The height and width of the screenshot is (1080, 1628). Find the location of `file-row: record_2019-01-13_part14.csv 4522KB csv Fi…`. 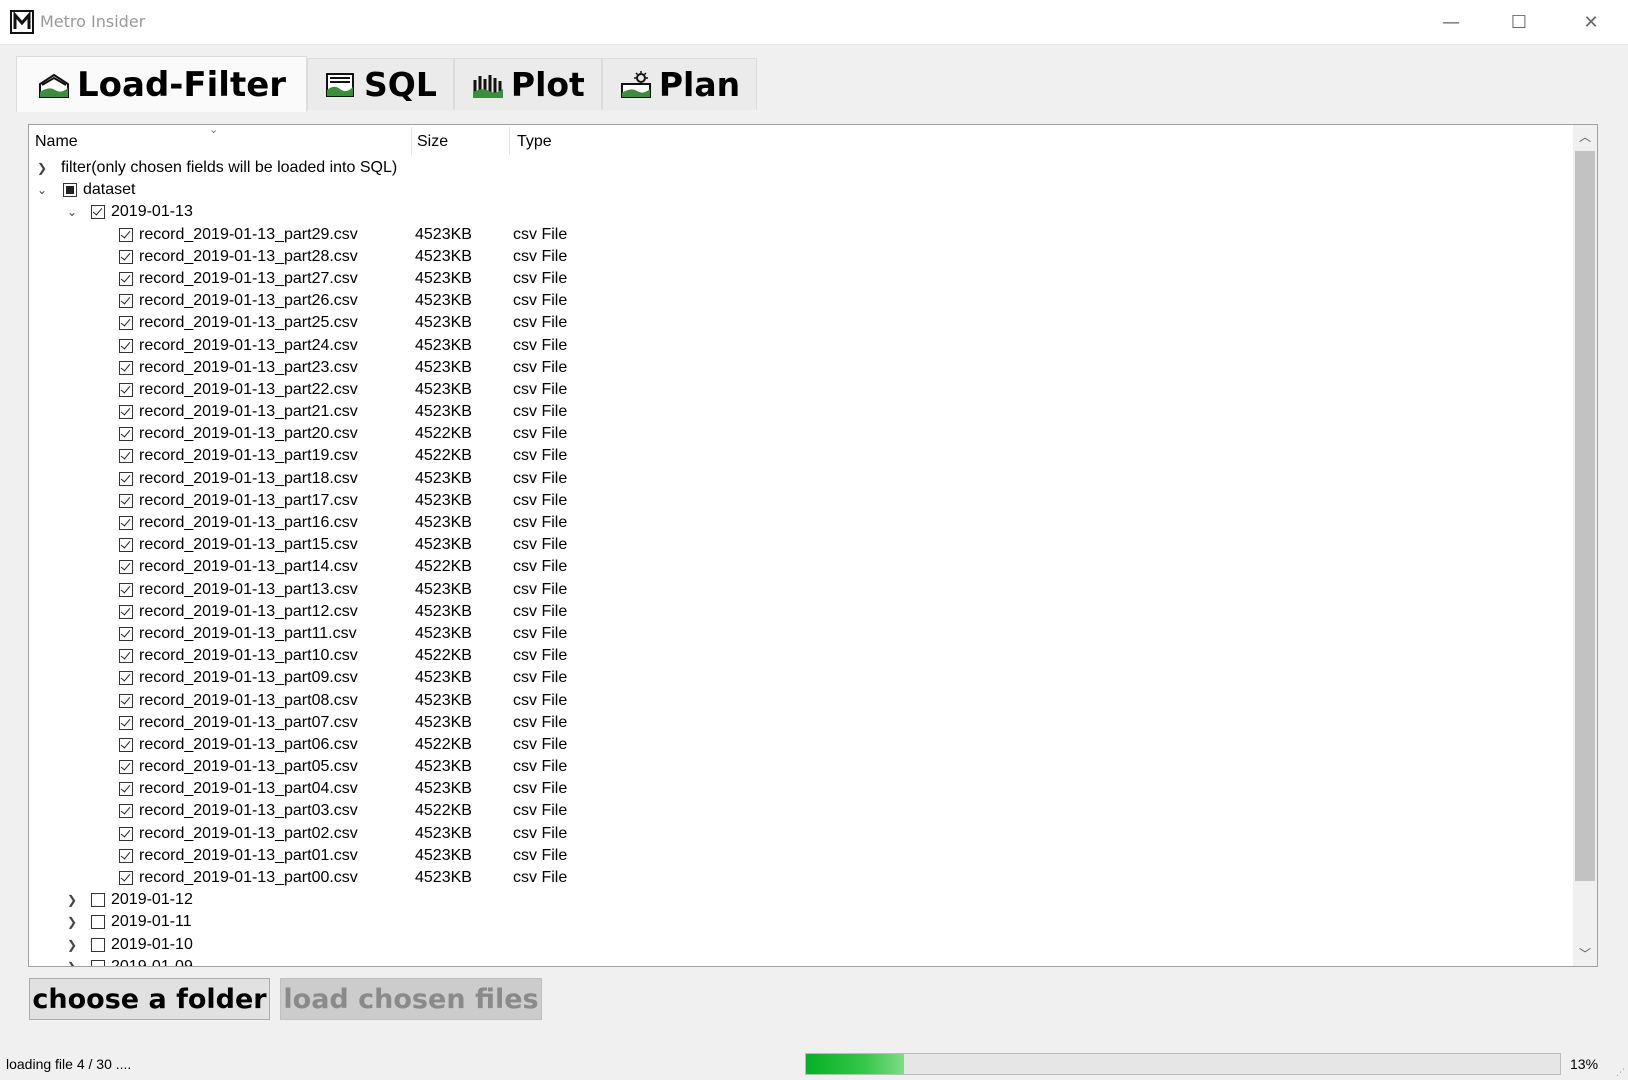

file-row: record_2019-01-13_part14.csv 4522KB csv Fi… is located at coordinates (801, 567).